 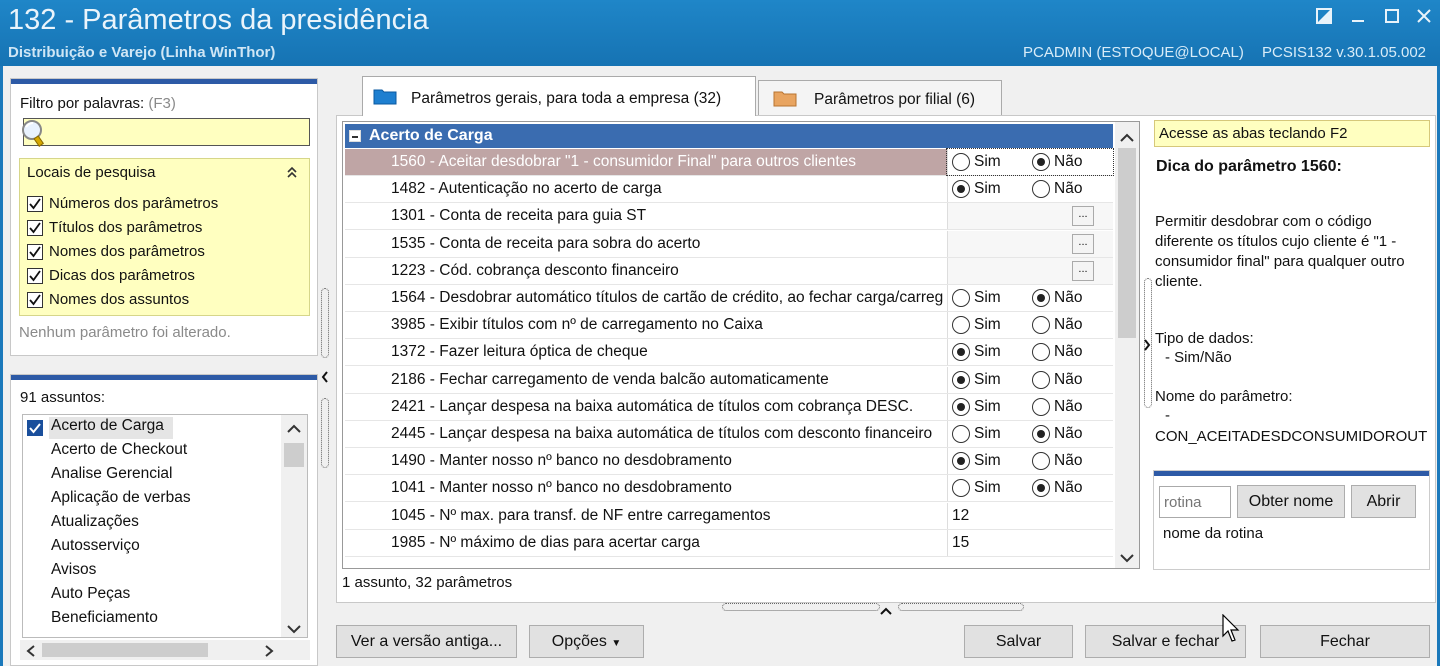 I want to click on checkbox-label-4: Nomes dos assuntos, so click(x=119, y=299).